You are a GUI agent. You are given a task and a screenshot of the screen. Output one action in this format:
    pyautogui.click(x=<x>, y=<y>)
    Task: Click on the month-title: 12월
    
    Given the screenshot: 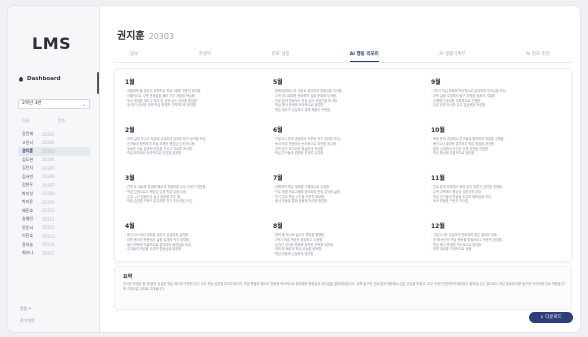 What is the action you would take?
    pyautogui.click(x=438, y=226)
    